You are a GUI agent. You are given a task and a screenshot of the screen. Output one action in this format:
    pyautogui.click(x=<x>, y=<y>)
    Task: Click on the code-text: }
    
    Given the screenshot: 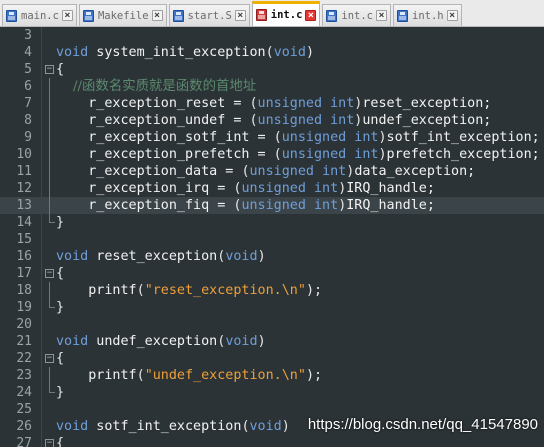 What is the action you would take?
    pyautogui.click(x=60, y=392)
    